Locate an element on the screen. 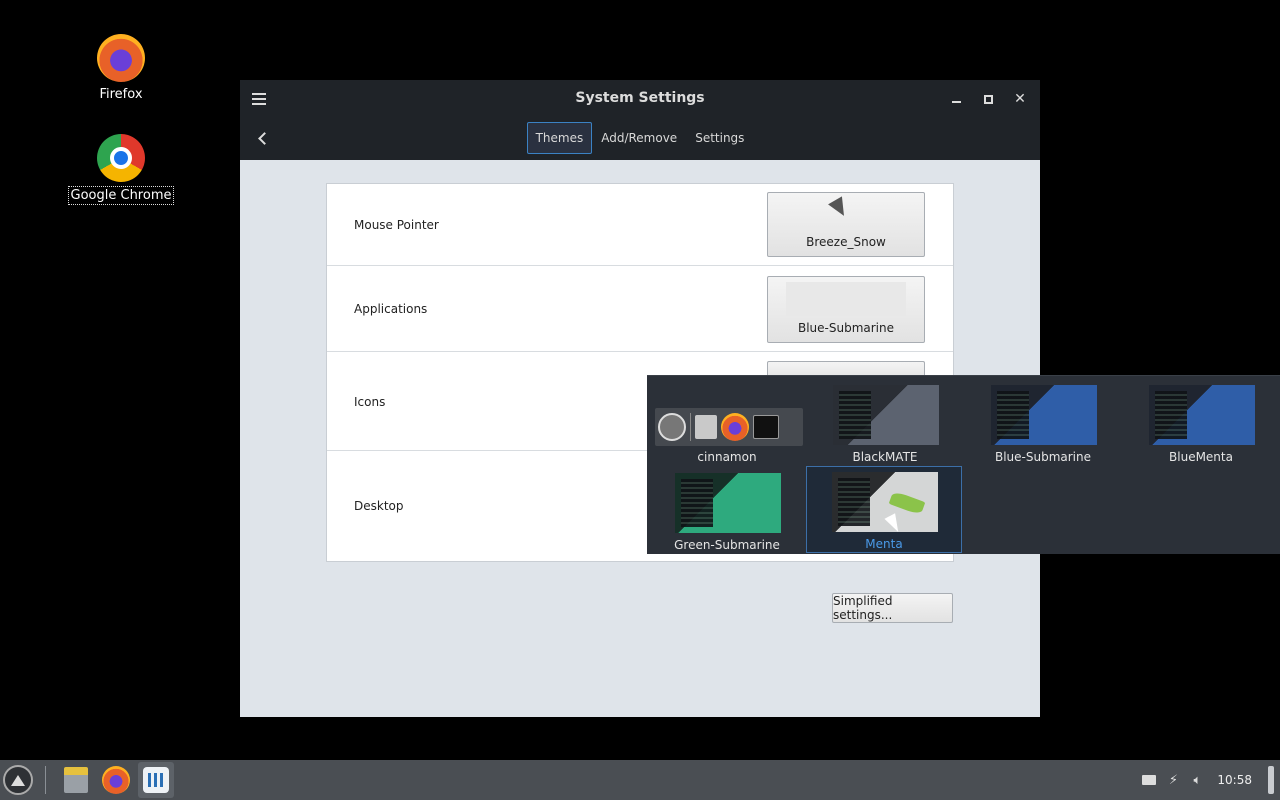  theme-name: Menta is located at coordinates (884, 544).